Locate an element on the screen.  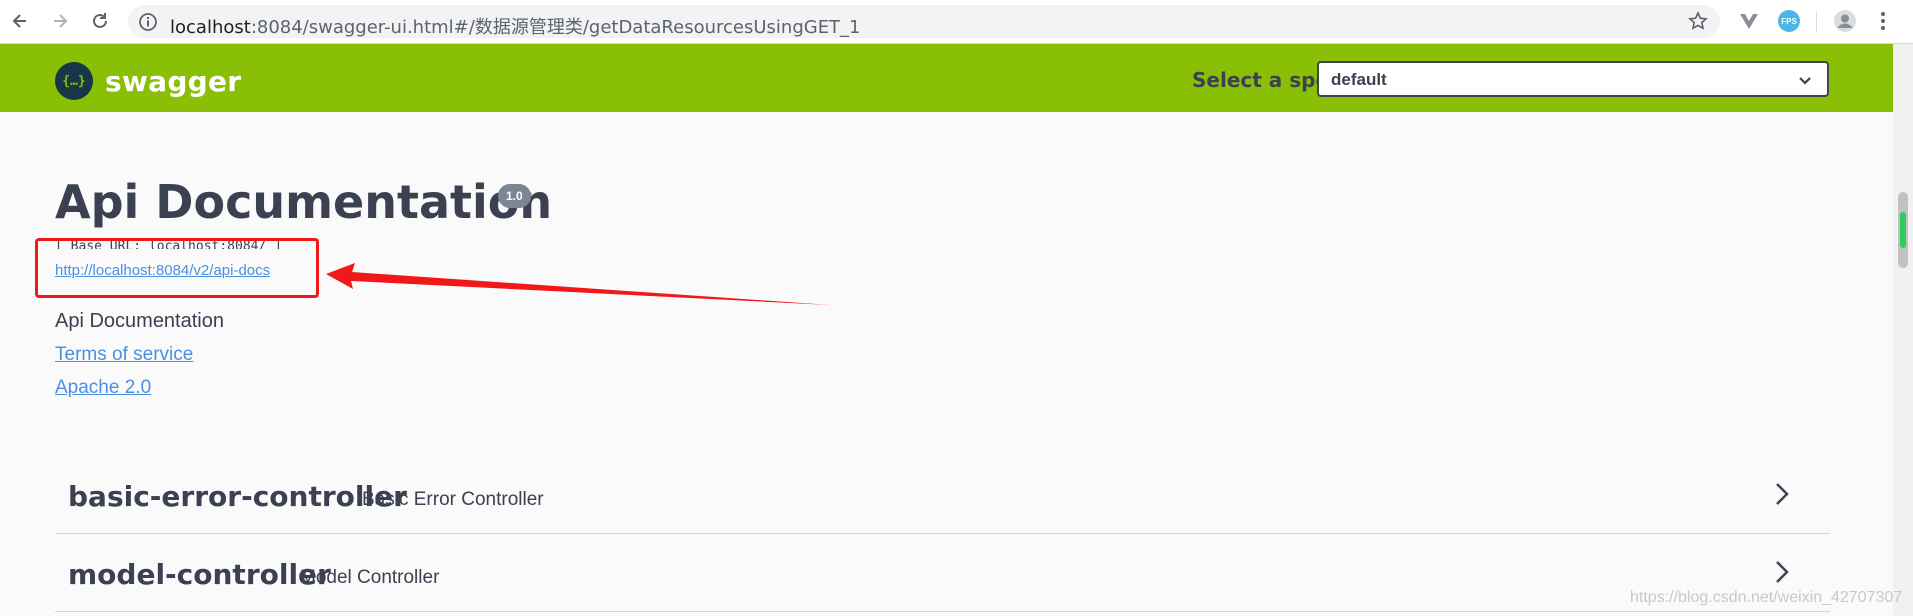
swagger-logo-icon: {…} is located at coordinates (74, 81).